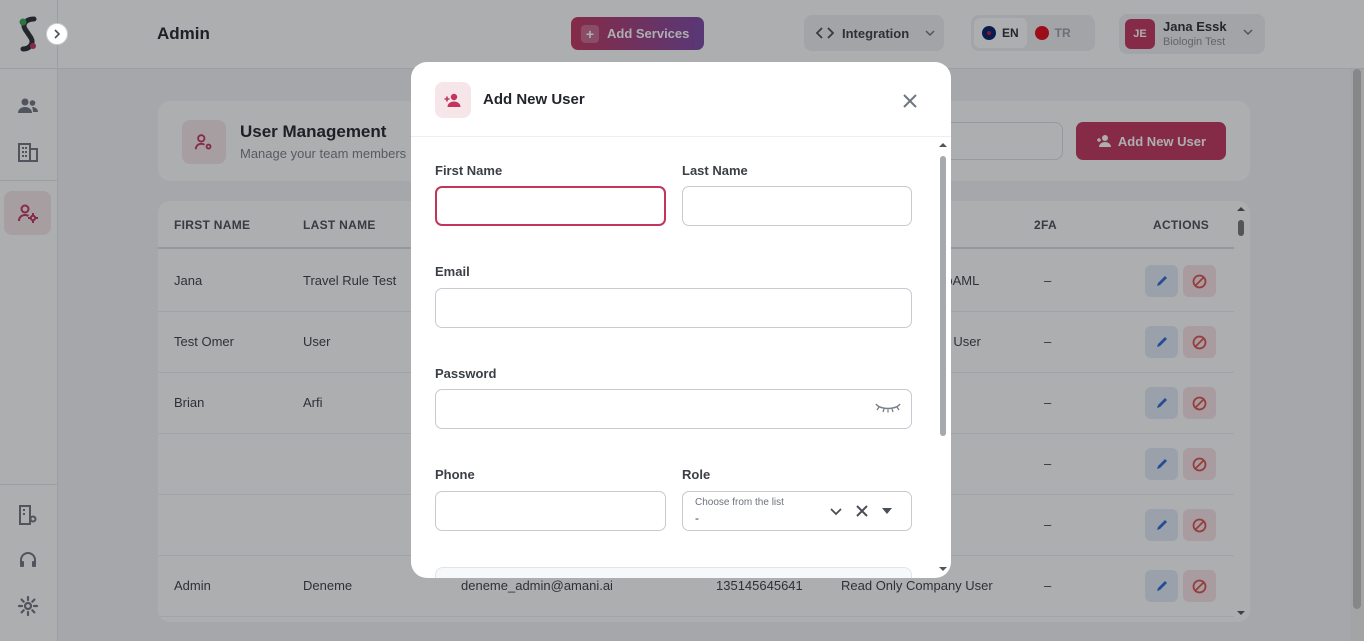  I want to click on chevron-down-icon, so click(836, 511).